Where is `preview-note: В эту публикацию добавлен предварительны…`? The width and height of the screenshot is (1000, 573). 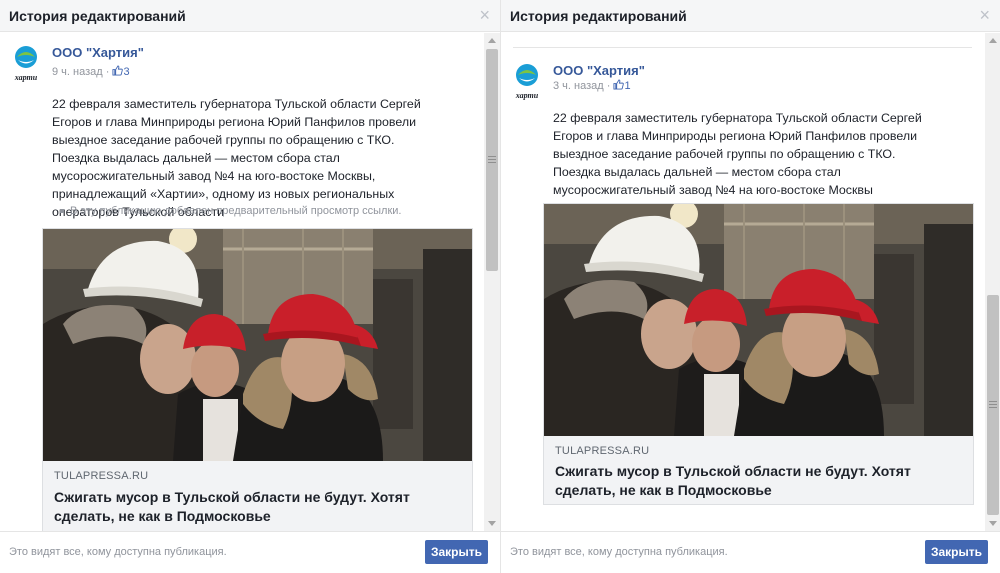
preview-note: В эту публикацию добавлен предварительны… is located at coordinates (230, 211).